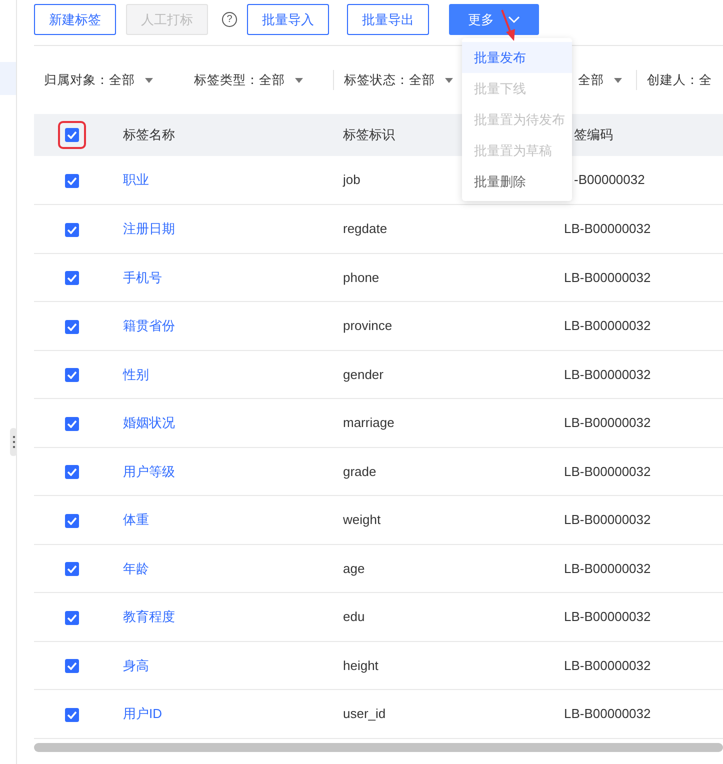  I want to click on table-cell: phone, so click(361, 277).